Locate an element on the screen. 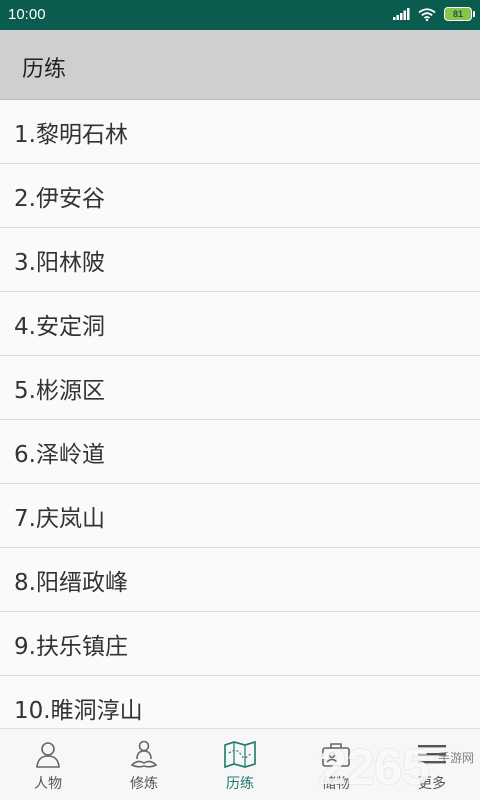  nav-label: 修炼 is located at coordinates (144, 784).